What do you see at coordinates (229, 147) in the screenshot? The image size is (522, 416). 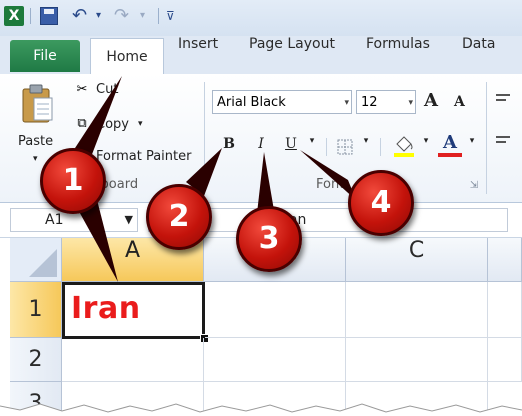 I see `bold-button: B` at bounding box center [229, 147].